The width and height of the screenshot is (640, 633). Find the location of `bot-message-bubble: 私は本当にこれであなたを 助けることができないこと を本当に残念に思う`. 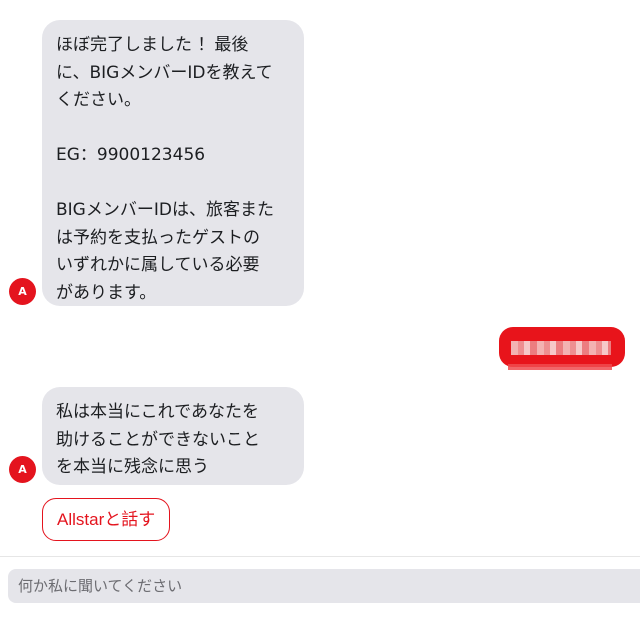

bot-message-bubble: 私は本当にこれであなたを 助けることができないこと を本当に残念に思う is located at coordinates (173, 436).